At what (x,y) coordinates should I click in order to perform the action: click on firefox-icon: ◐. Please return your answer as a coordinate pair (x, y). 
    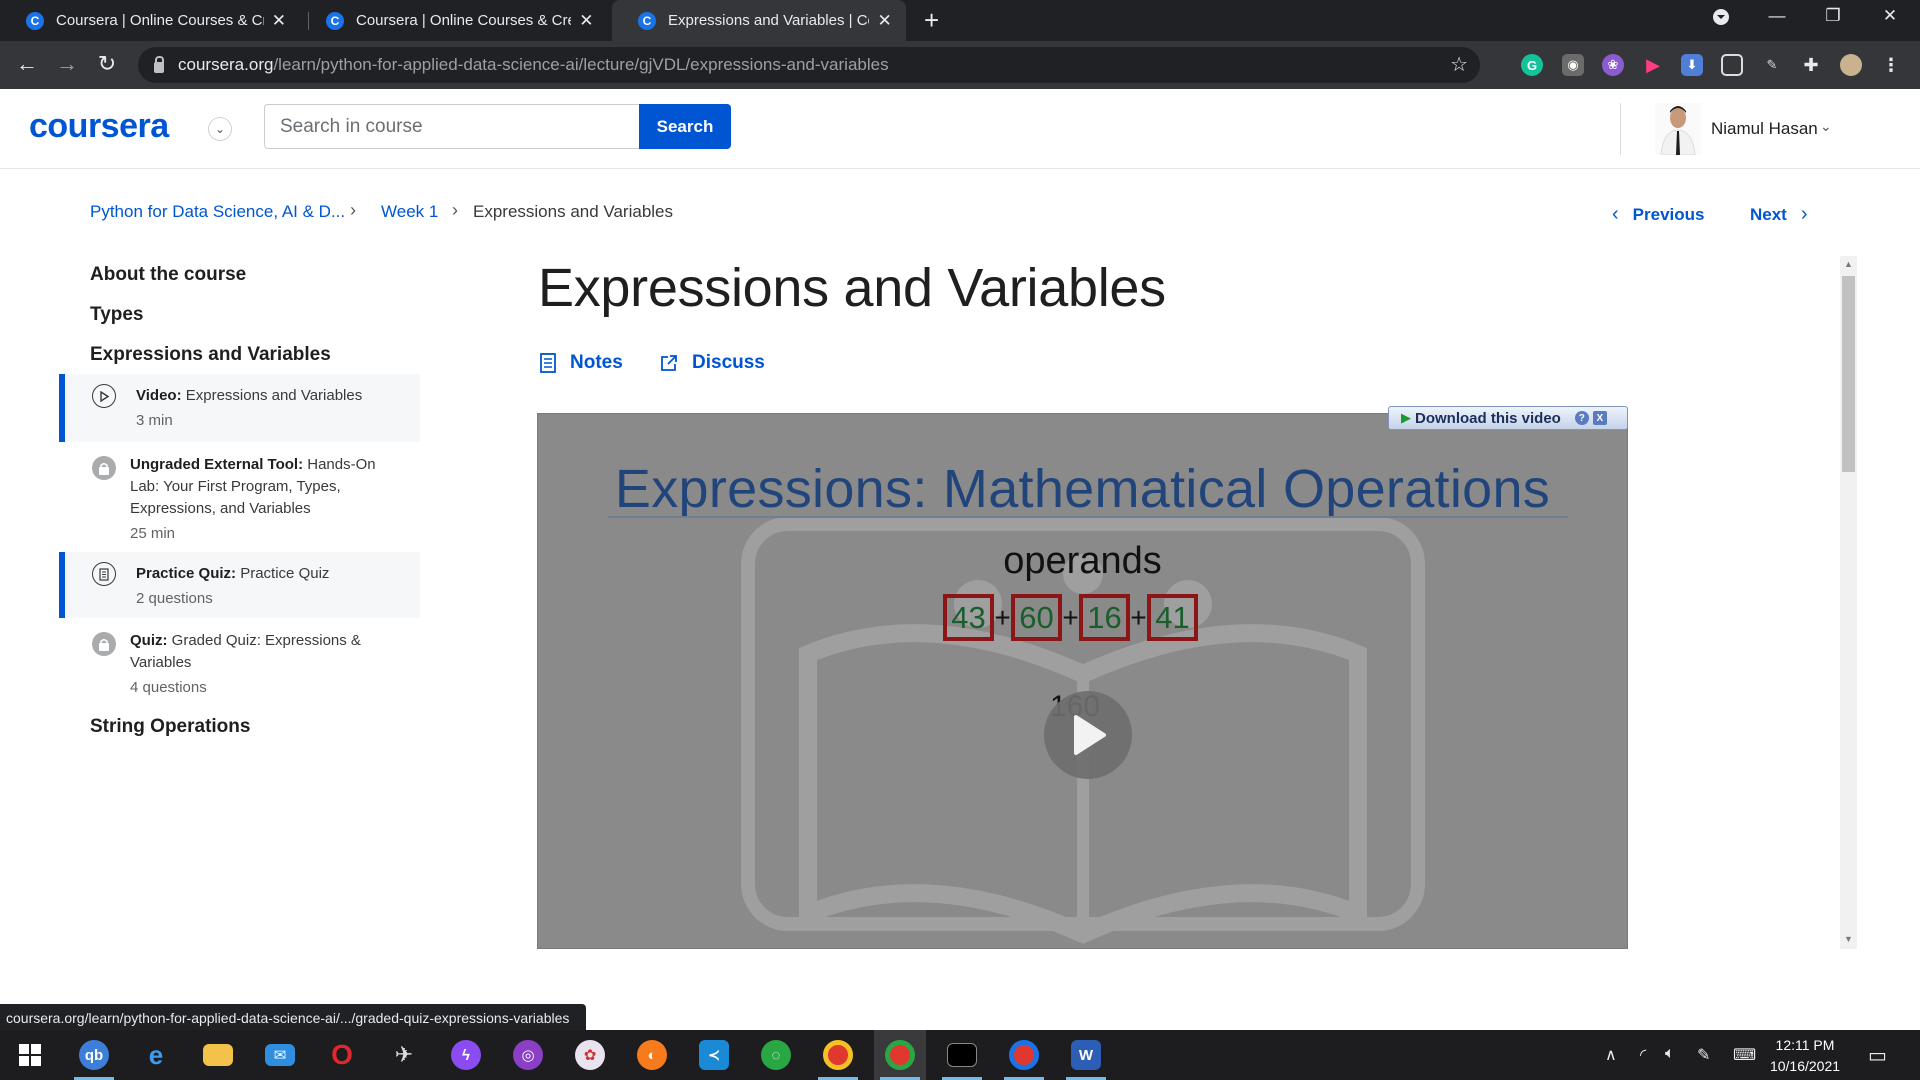
    Looking at the image, I should click on (652, 1055).